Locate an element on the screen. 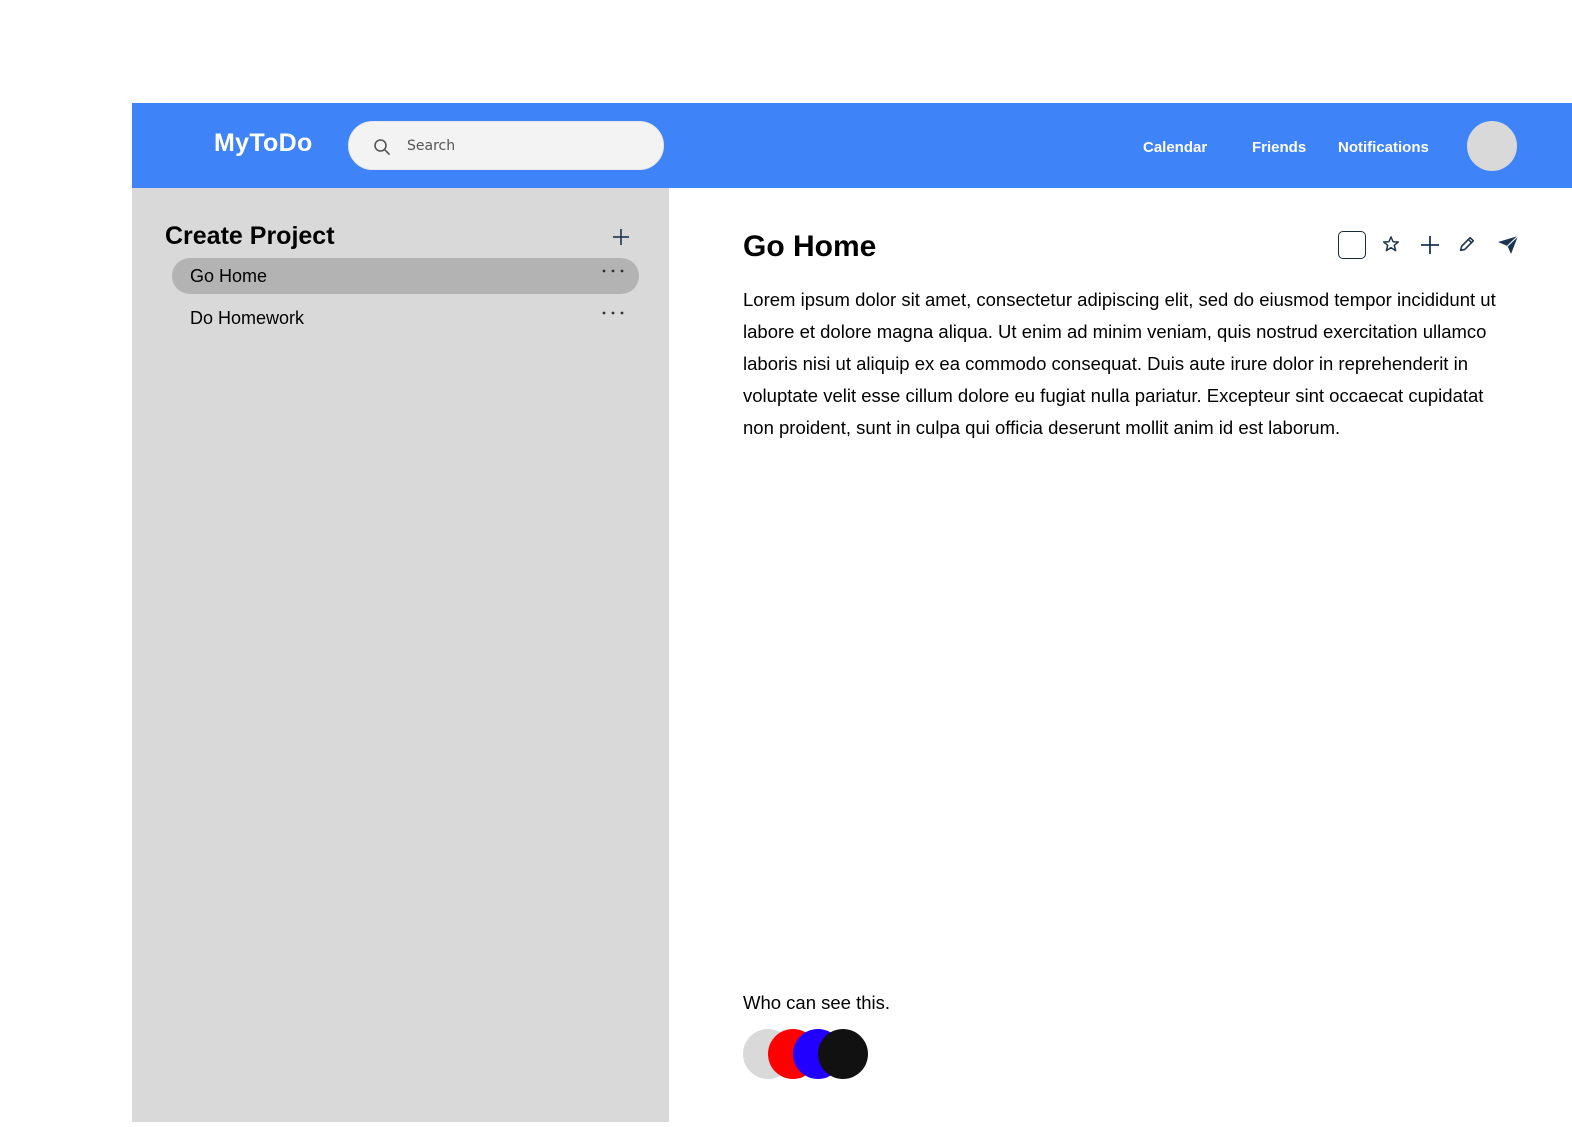 This screenshot has height=1127, width=1572. search-input is located at coordinates (522, 146).